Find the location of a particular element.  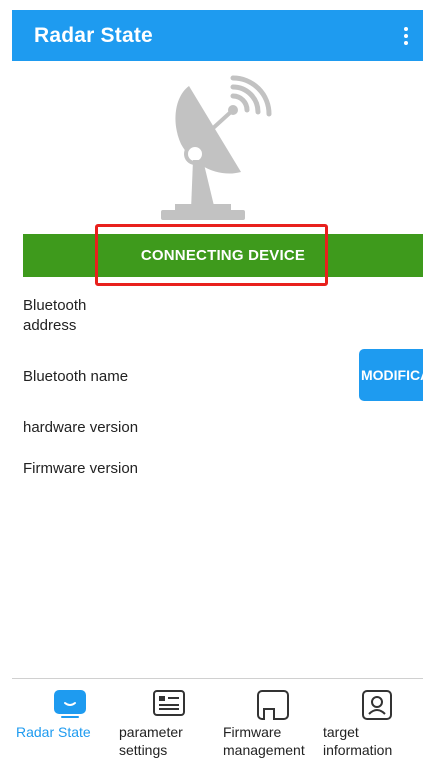

app-bar: Radar State is located at coordinates (217, 35).